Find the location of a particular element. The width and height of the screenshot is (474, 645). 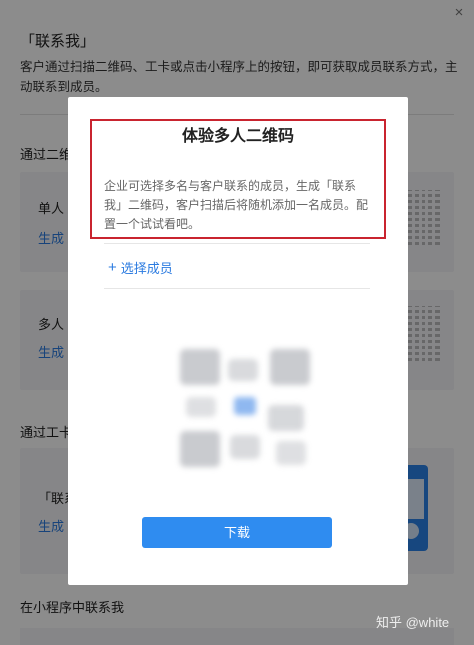

watermark: 知乎 @white is located at coordinates (413, 622).